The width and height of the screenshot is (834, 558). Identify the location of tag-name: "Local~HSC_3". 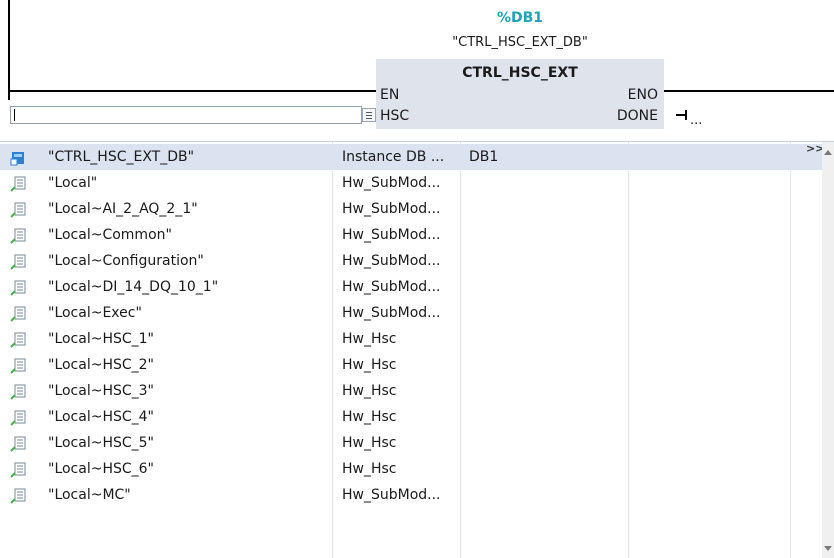
(101, 391).